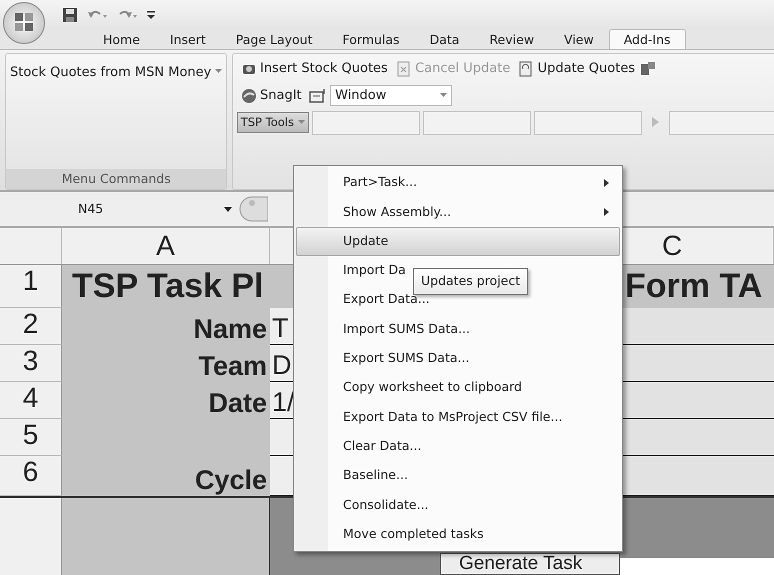 Image resolution: width=774 pixels, height=575 pixels. I want to click on row-header: 6, so click(31, 476).